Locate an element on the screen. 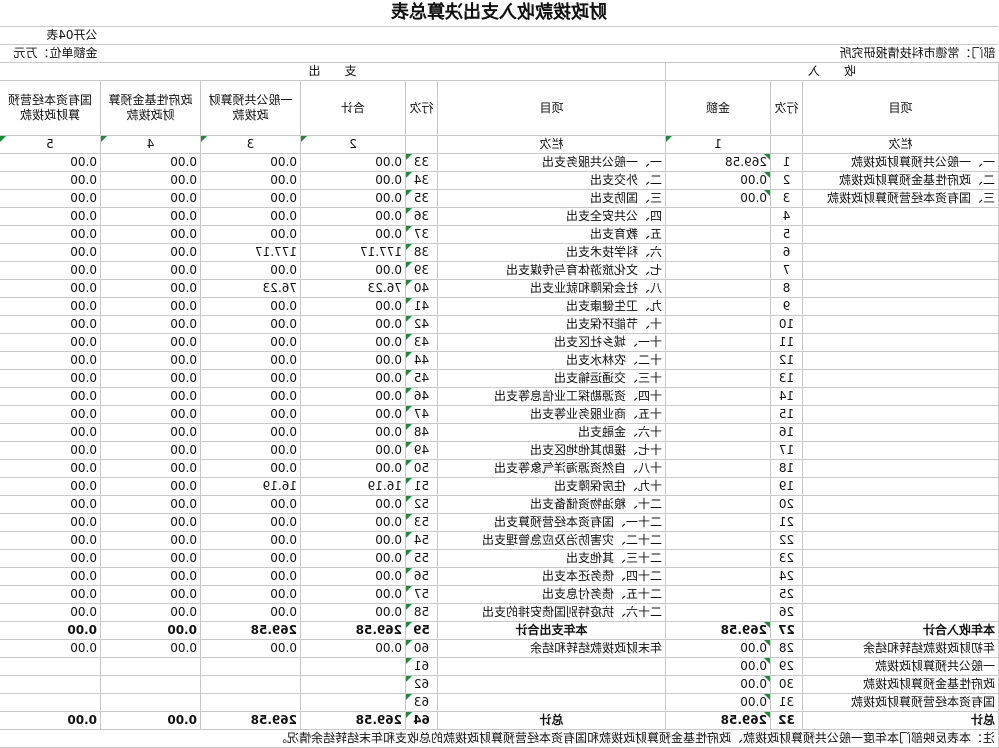 The height and width of the screenshot is (748, 999). line2-cell: 35 is located at coordinates (421, 198).